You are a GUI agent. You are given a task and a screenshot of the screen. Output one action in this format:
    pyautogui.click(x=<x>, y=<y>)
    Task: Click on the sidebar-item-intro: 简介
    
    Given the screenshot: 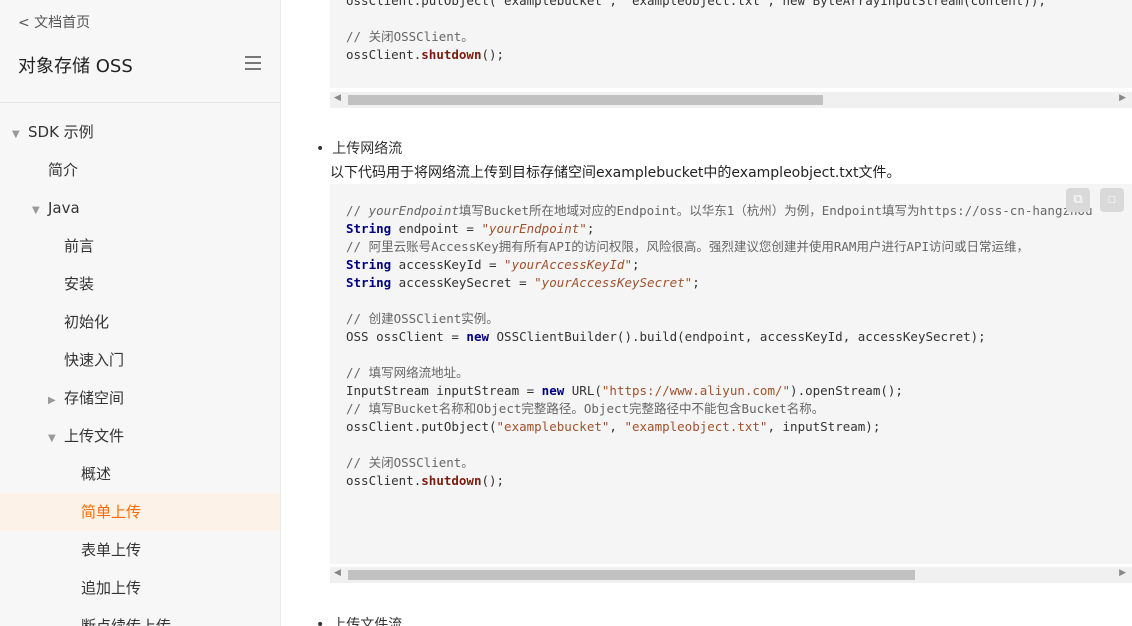 What is the action you would take?
    pyautogui.click(x=140, y=170)
    